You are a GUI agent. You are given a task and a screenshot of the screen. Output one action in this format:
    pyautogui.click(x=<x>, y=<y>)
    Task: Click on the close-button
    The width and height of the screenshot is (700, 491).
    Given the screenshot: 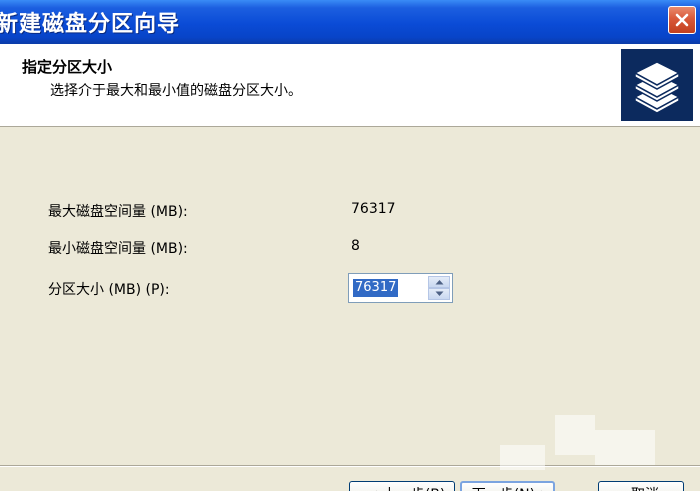 What is the action you would take?
    pyautogui.click(x=682, y=20)
    